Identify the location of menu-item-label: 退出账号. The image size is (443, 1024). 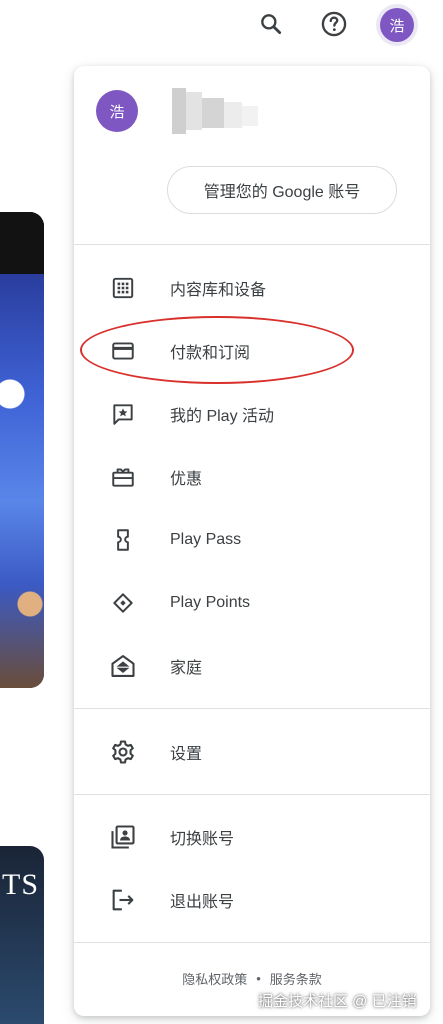
(202, 902).